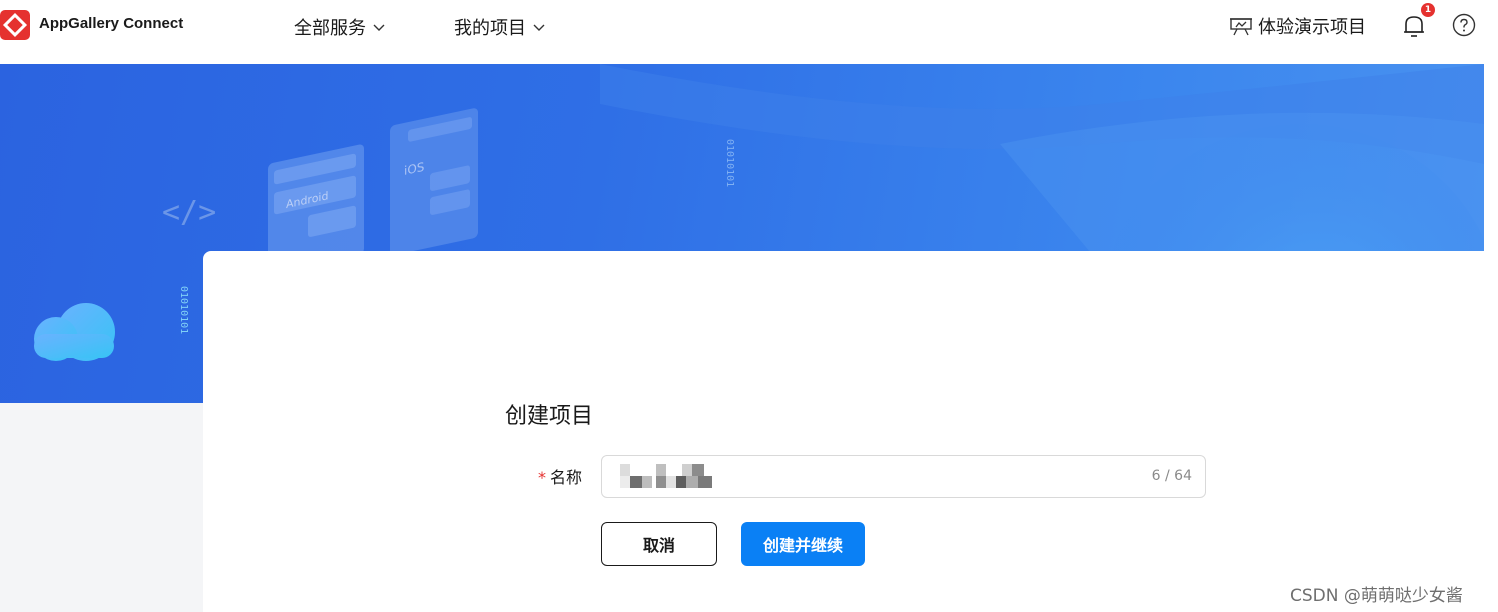 This screenshot has height=612, width=1498. Describe the element at coordinates (729, 163) in the screenshot. I see `binary-text-top: 01010101` at that location.